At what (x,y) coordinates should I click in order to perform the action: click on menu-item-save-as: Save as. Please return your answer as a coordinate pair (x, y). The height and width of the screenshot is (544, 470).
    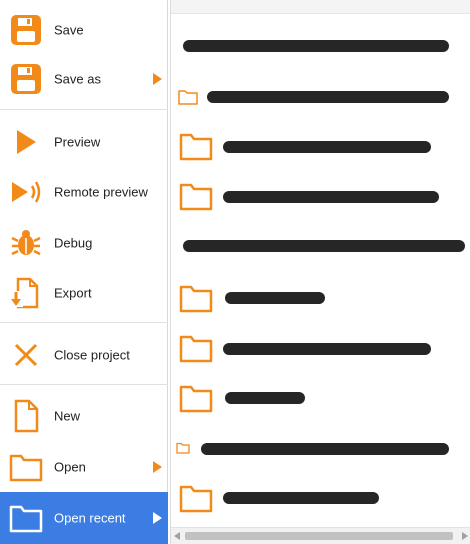
    Looking at the image, I should click on (84, 79).